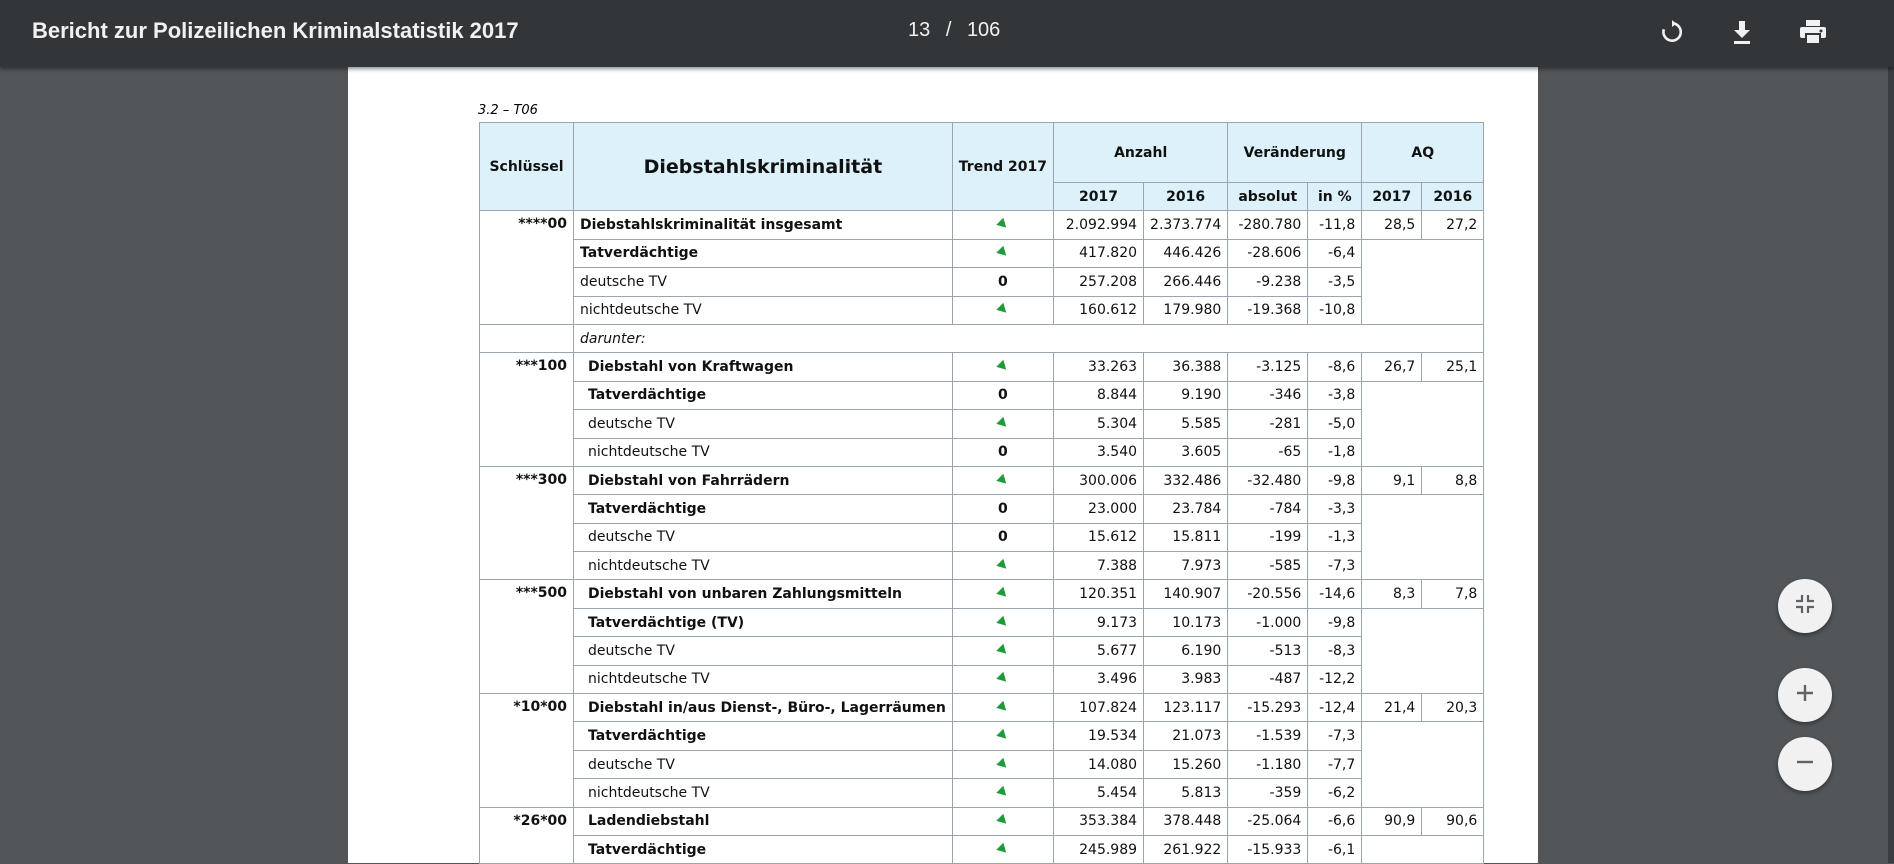 The image size is (1894, 864). Describe the element at coordinates (763, 821) in the screenshot. I see `row-label: Ladendiebstahl` at that location.